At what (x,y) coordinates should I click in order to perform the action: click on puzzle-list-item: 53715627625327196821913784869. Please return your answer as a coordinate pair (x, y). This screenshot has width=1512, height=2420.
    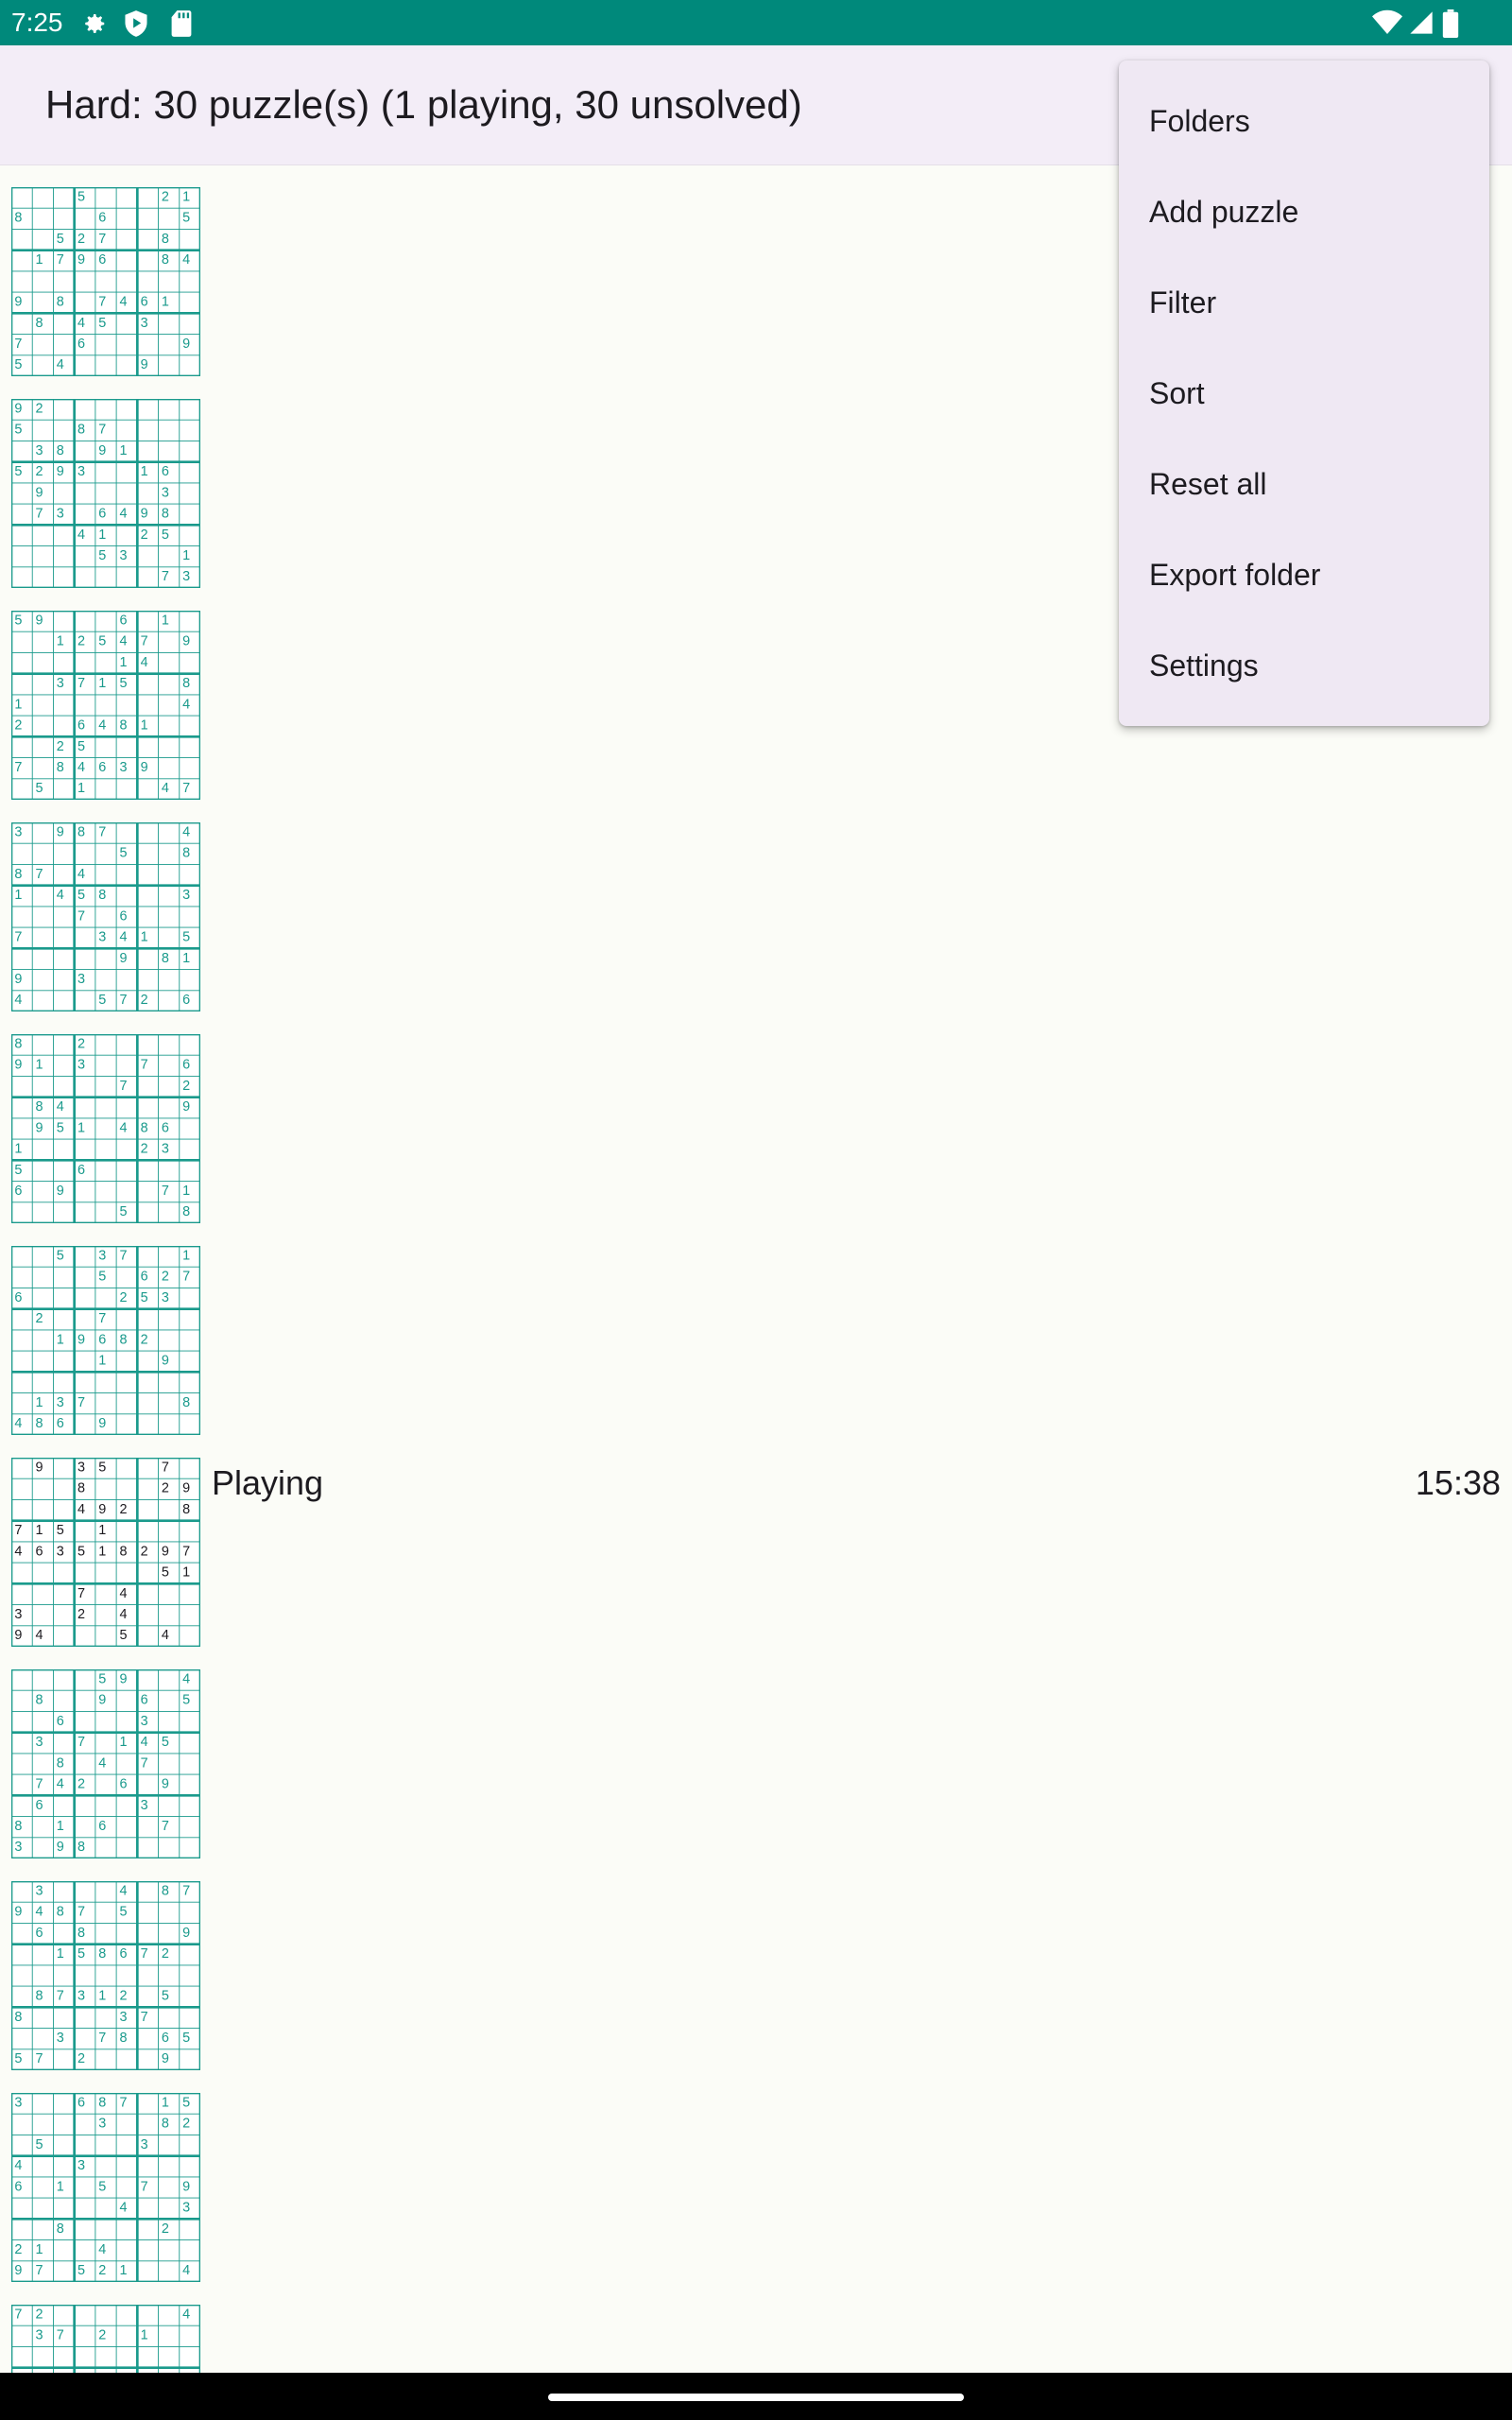
    Looking at the image, I should click on (756, 1352).